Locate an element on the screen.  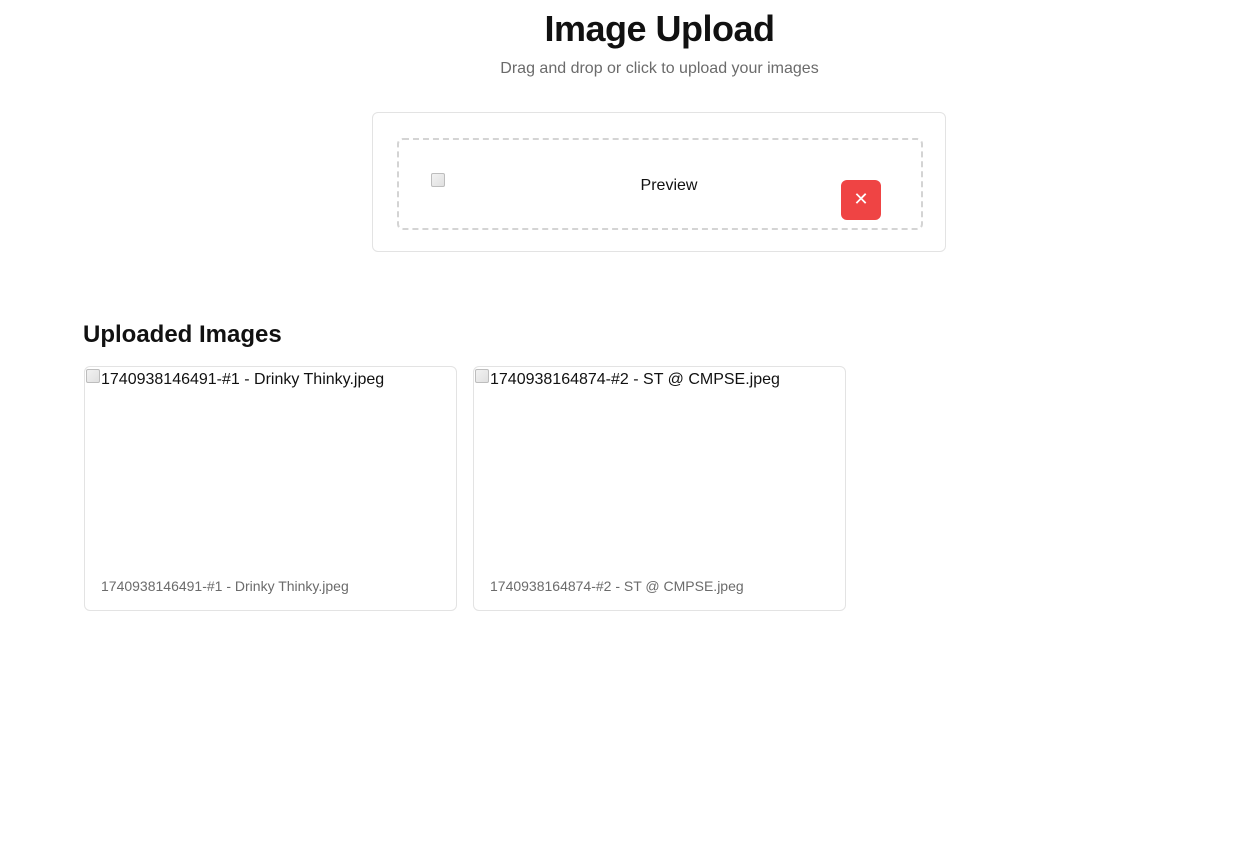
image-caption: 1740938164874-#2 - ST @ CMPSE.jpeg is located at coordinates (617, 586).